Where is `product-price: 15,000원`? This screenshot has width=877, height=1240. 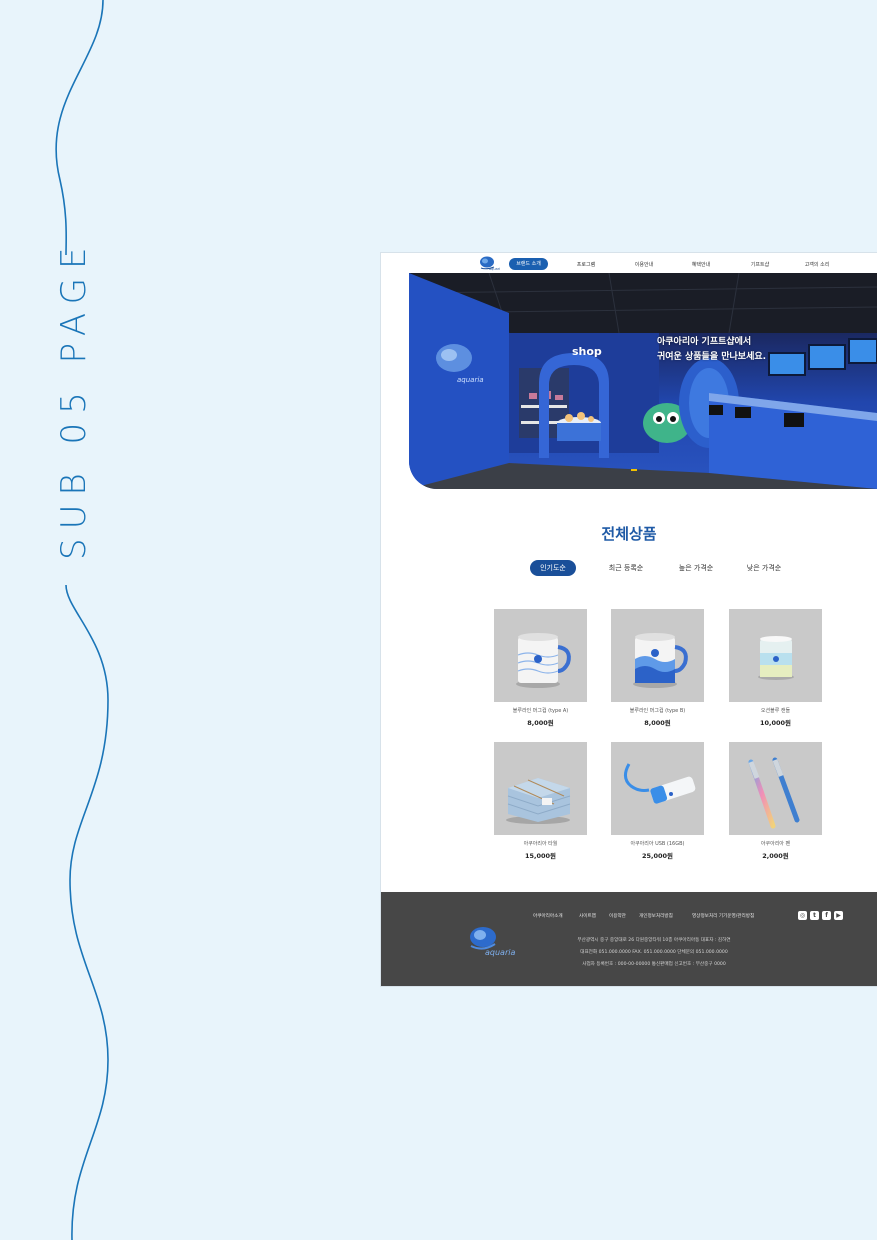 product-price: 15,000원 is located at coordinates (540, 856).